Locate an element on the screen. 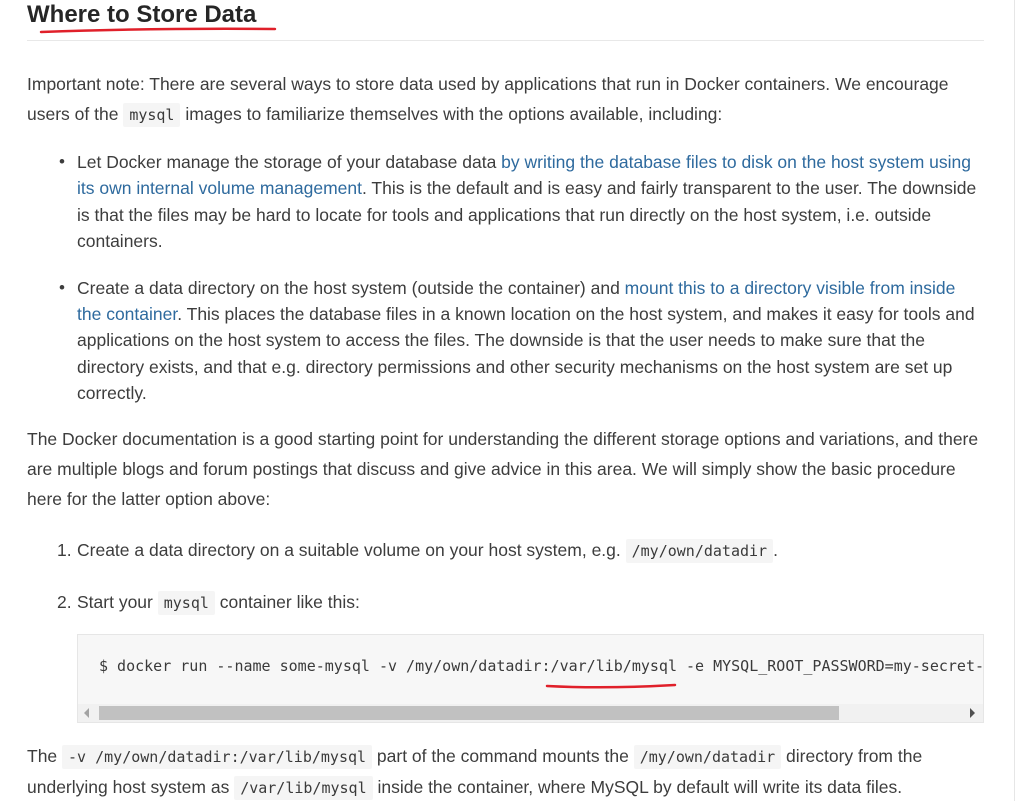 This screenshot has height=803, width=1033. red-annotation-underline-code is located at coordinates (611, 686).